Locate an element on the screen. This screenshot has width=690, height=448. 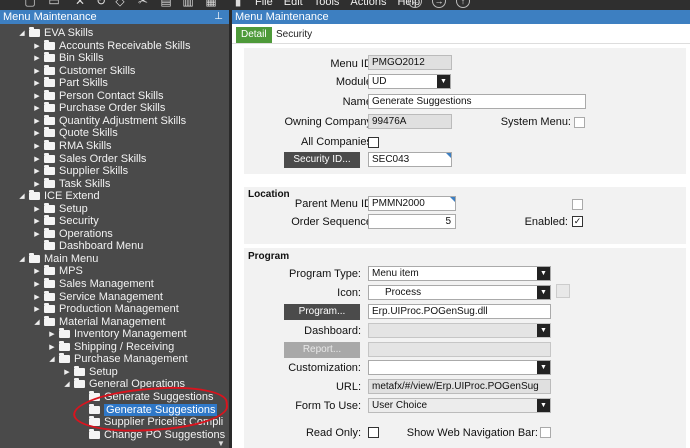
icon-select: Process ▼ is located at coordinates (459, 292).